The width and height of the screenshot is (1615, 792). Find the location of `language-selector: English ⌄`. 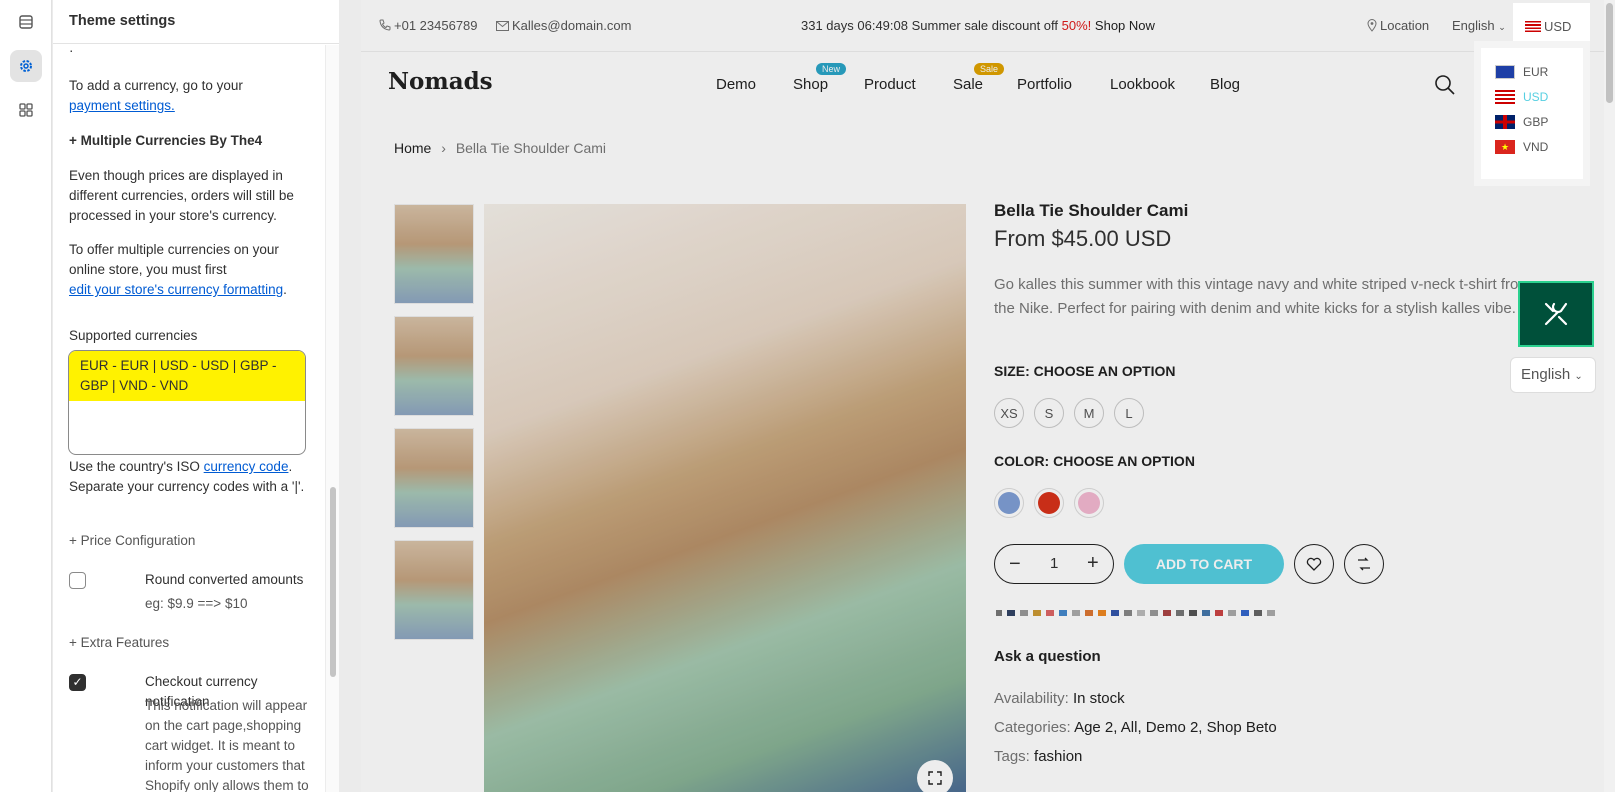

language-selector: English ⌄ is located at coordinates (1479, 25).